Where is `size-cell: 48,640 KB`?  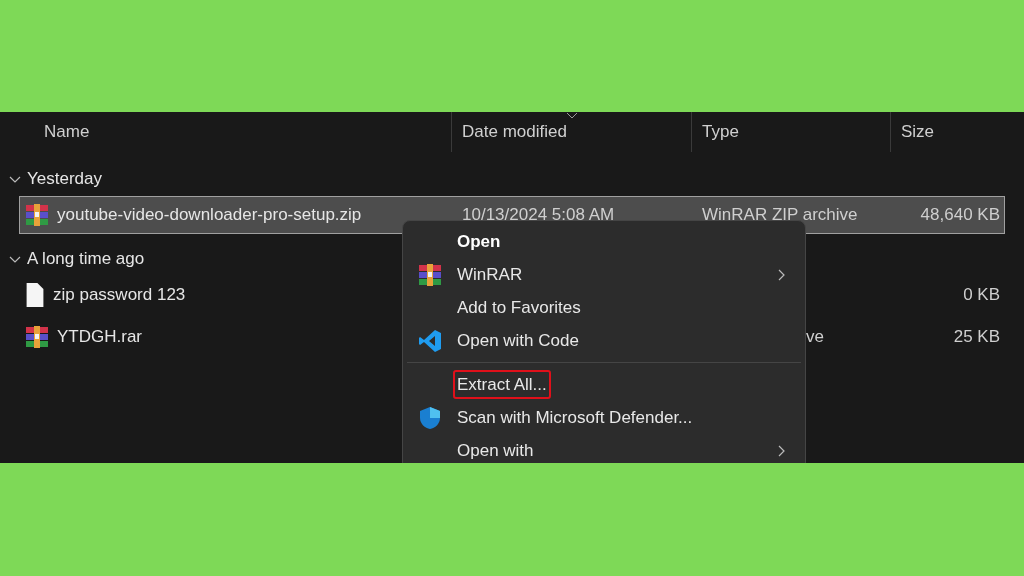 size-cell: 48,640 KB is located at coordinates (960, 215).